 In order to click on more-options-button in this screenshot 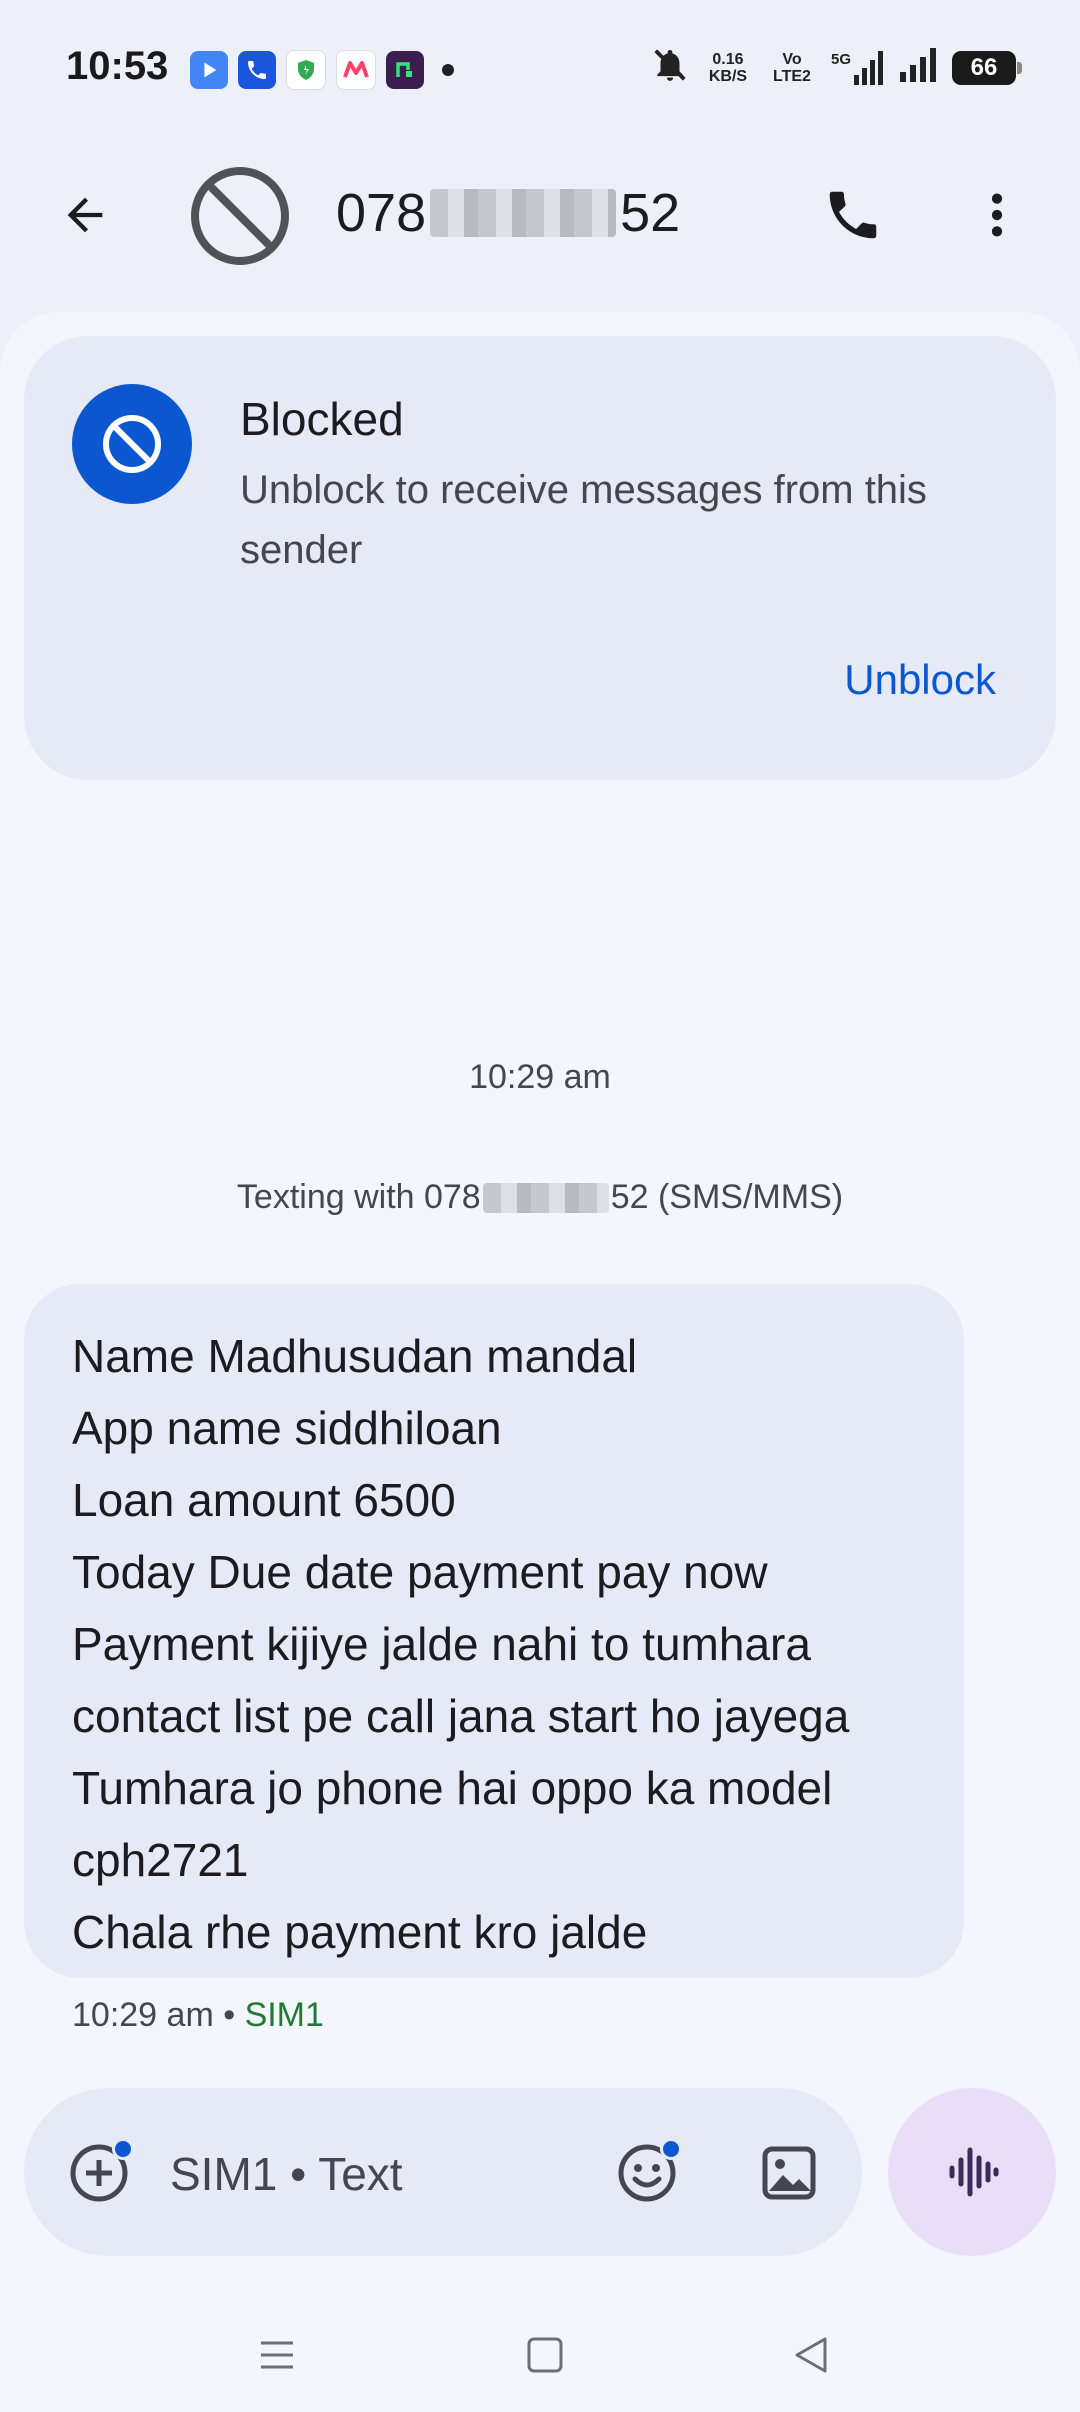, I will do `click(997, 215)`.